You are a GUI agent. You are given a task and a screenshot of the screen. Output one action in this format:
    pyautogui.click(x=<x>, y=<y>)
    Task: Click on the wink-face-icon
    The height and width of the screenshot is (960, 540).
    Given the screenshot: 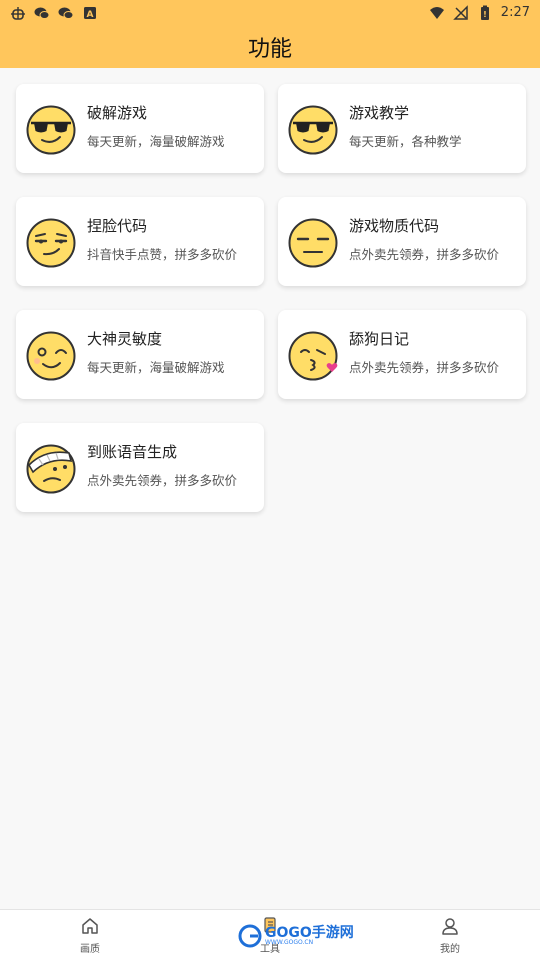 What is the action you would take?
    pyautogui.click(x=51, y=355)
    